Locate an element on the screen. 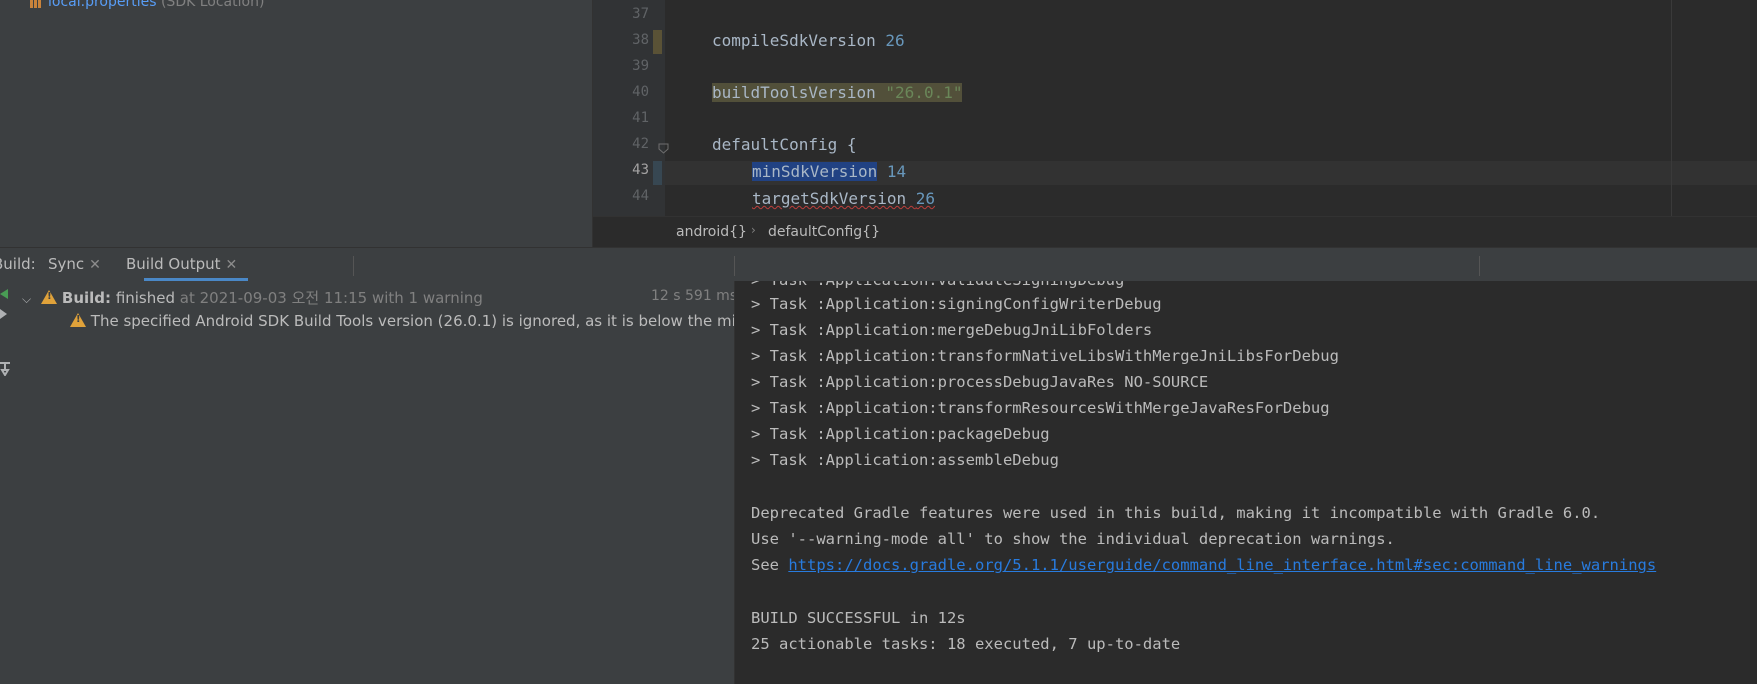 The width and height of the screenshot is (1757, 684). tool-window-label: Build: is located at coordinates (18, 264).